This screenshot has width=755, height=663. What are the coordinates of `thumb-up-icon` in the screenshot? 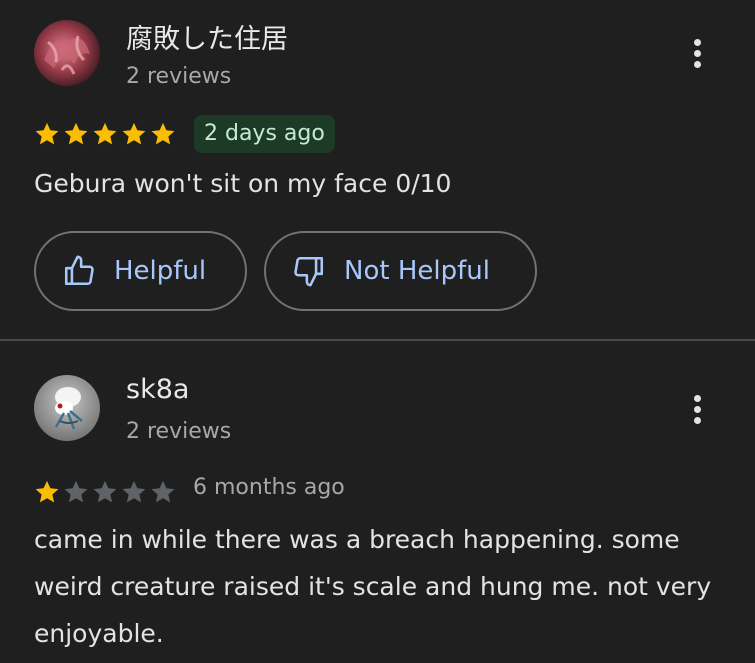 It's located at (79, 270).